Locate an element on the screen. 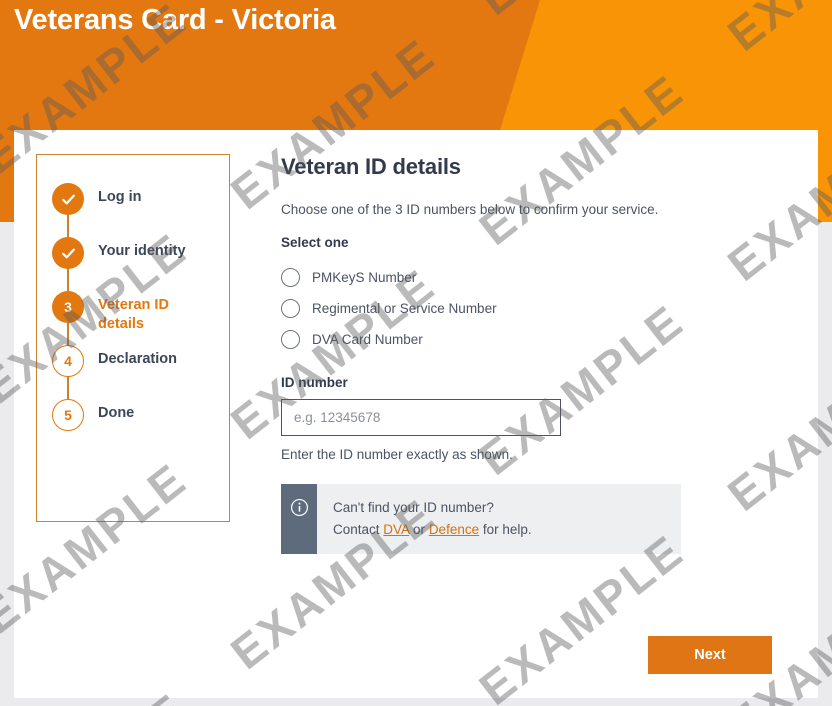 The width and height of the screenshot is (832, 706). defence-link: Defence is located at coordinates (454, 529).